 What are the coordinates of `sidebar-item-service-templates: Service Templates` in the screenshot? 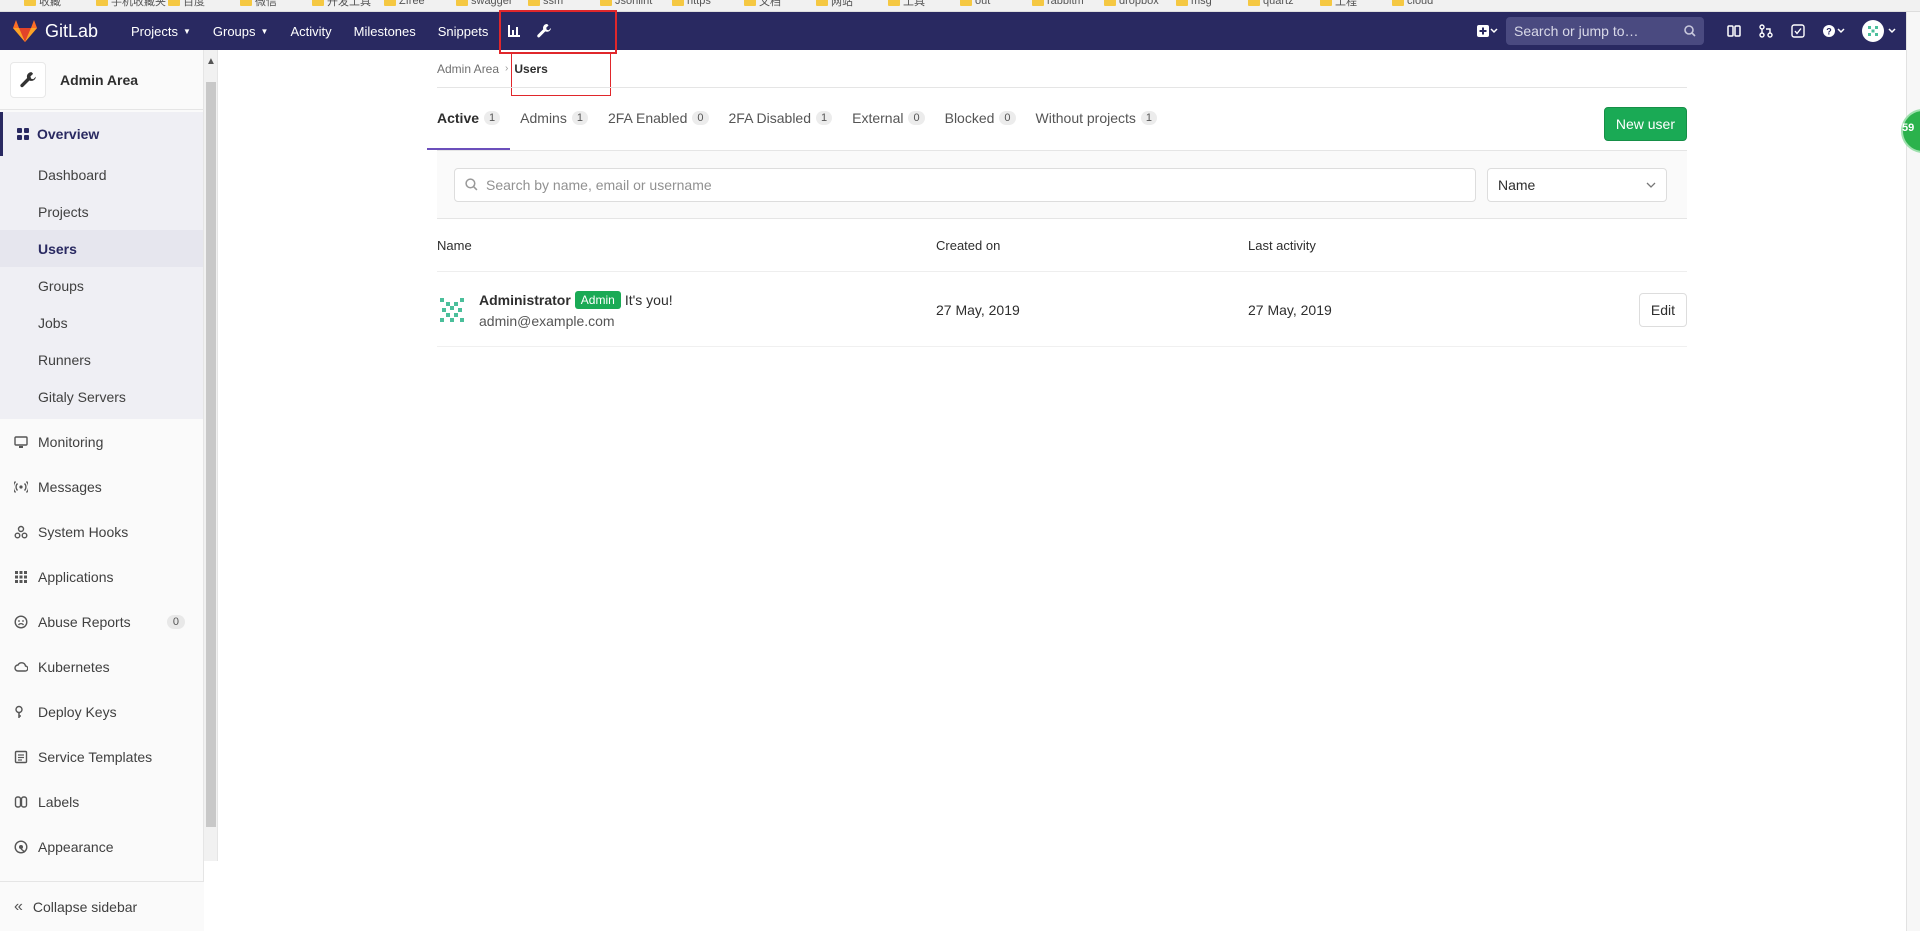 It's located at (101, 756).